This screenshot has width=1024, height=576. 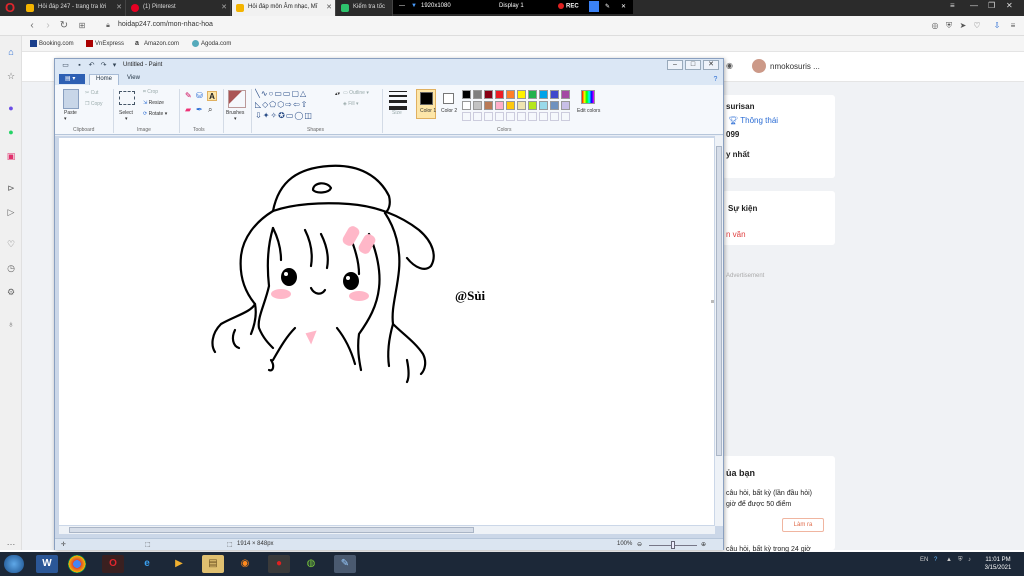 What do you see at coordinates (77, 564) in the screenshot?
I see `chrome-icon` at bounding box center [77, 564].